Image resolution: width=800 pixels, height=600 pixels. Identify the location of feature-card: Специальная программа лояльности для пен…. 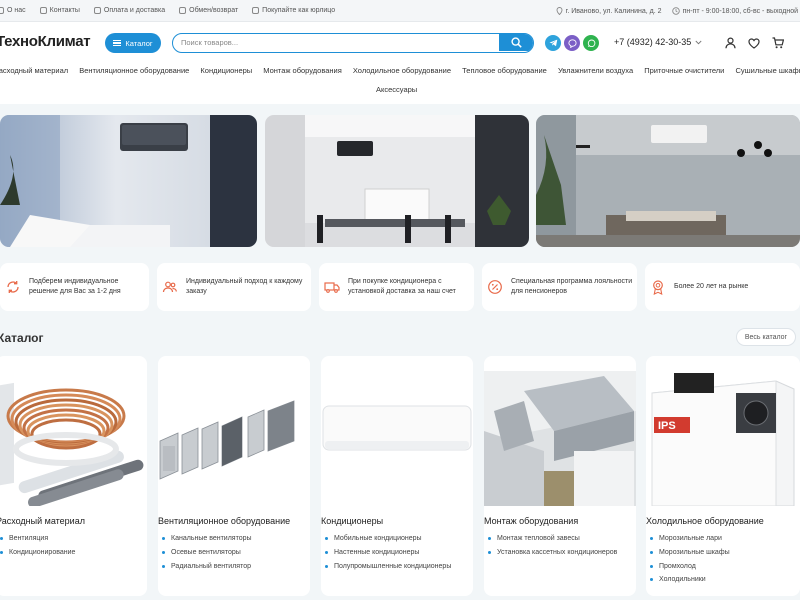
(559, 287).